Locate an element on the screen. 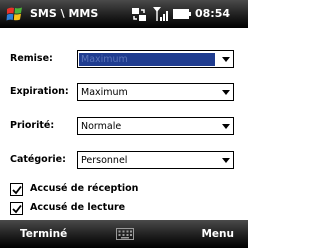 The width and height of the screenshot is (320, 248). categorie-label: Catégorie: is located at coordinates (38, 159).